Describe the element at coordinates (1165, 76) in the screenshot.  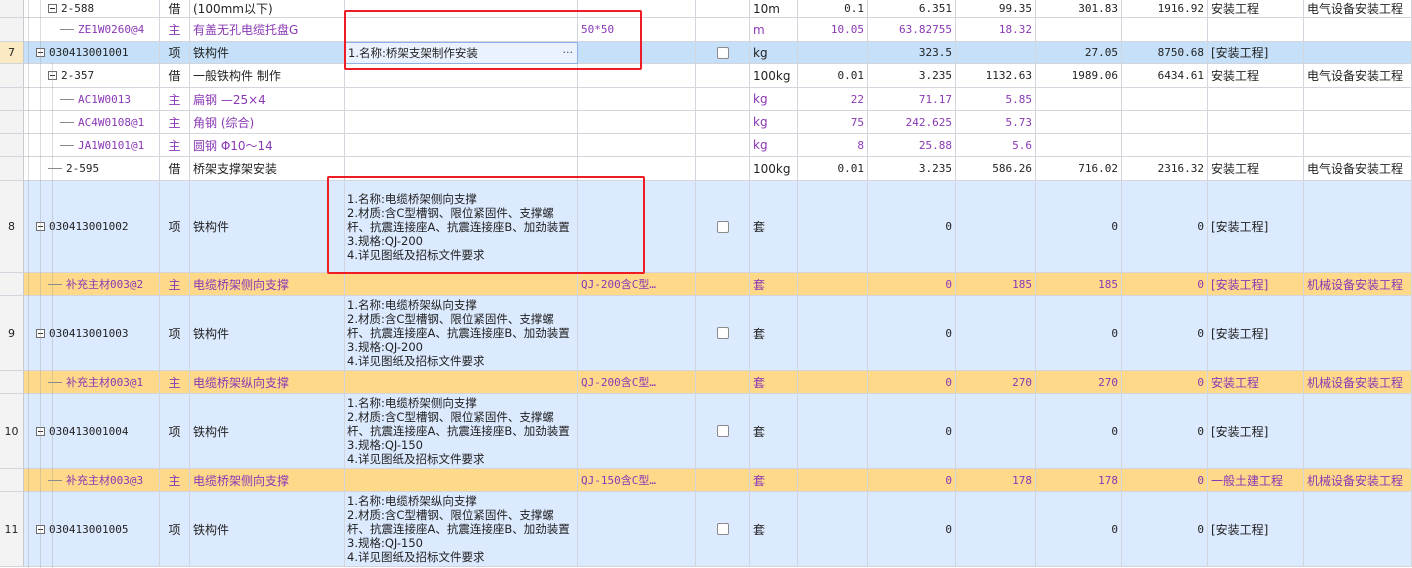
I see `amount-3-cell: 6434.61` at that location.